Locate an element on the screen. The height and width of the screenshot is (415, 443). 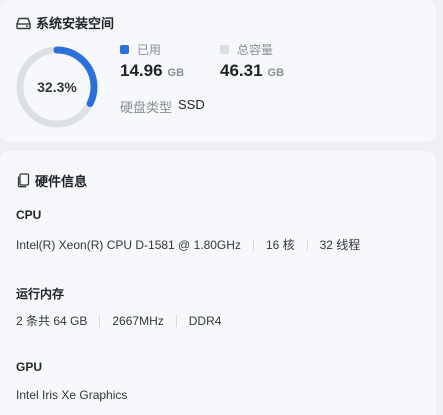
total-stat: 总容量 46.31 GB is located at coordinates (252, 61).